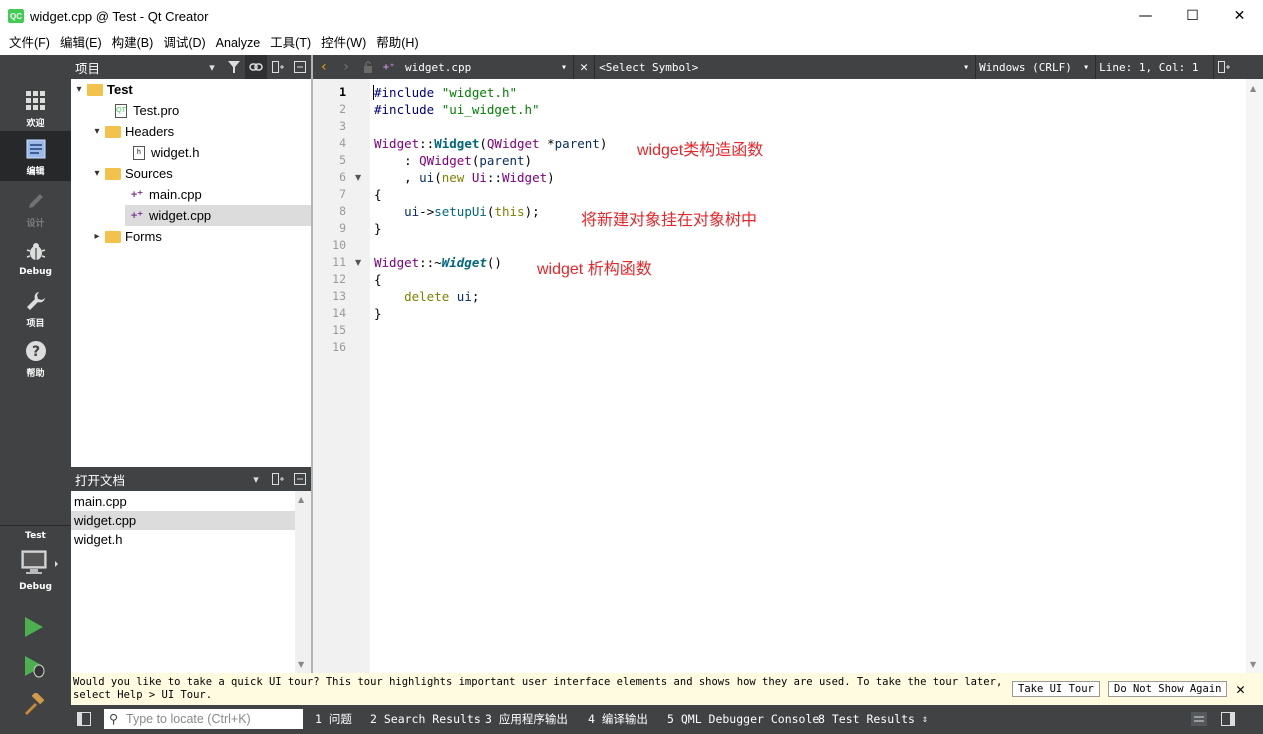 This screenshot has height=734, width=1263. Describe the element at coordinates (290, 43) in the screenshot. I see `menu-tools: 工具(T)` at that location.